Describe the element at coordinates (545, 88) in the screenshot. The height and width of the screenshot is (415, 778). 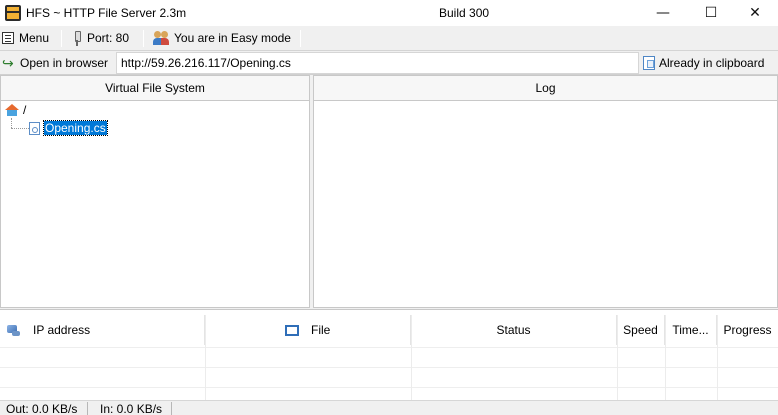
I see `log-header: Log` at that location.